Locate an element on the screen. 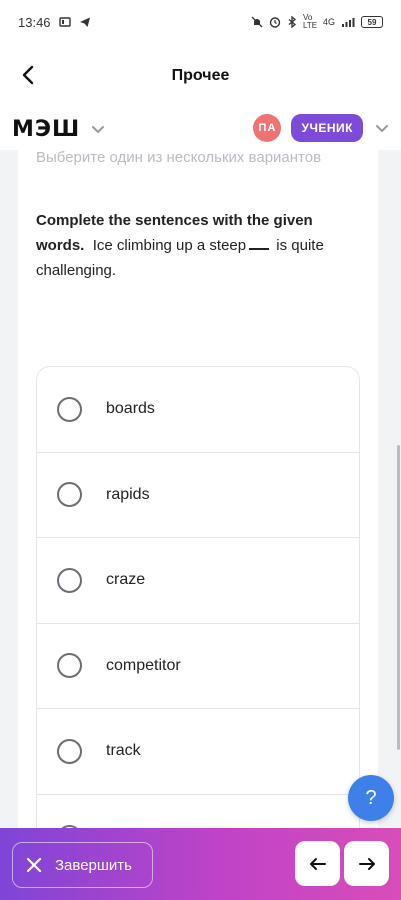  question-before: Ice climbing up a steep is located at coordinates (169, 245).